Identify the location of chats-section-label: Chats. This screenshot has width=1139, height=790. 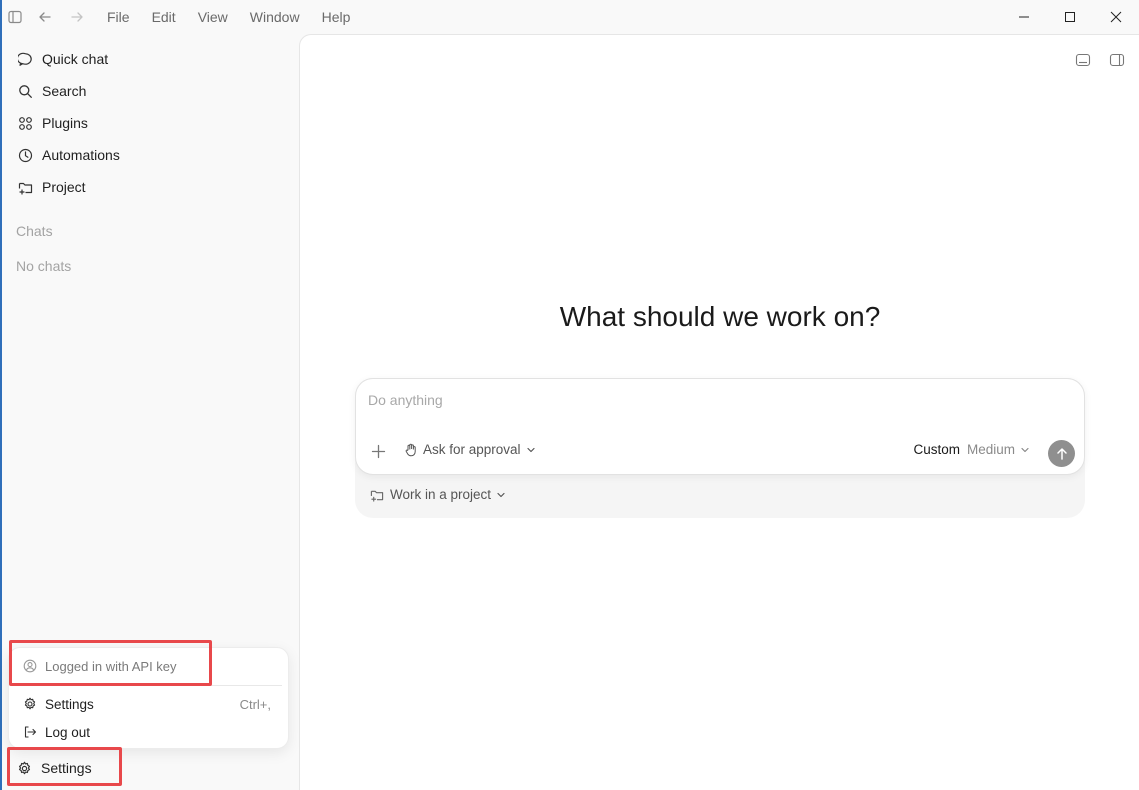
(34, 231).